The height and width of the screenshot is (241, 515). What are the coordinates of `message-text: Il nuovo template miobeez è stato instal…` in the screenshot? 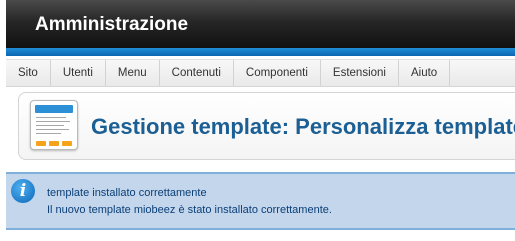 It's located at (189, 210).